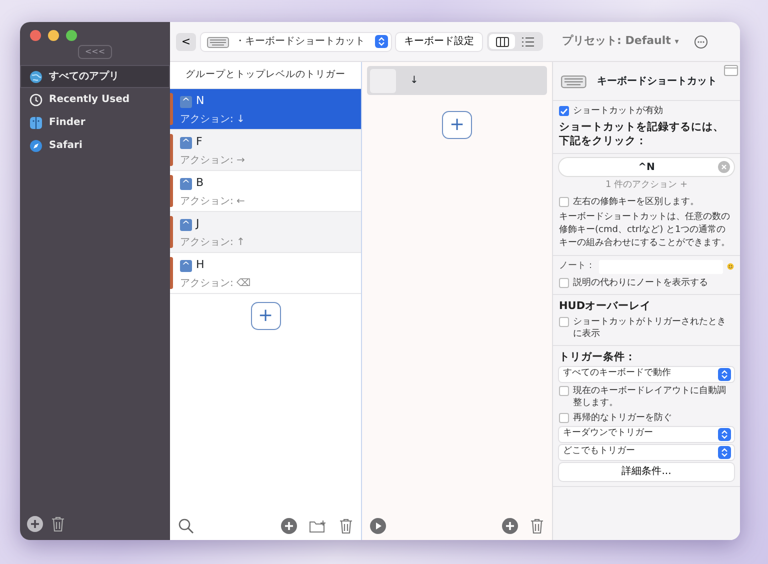  What do you see at coordinates (457, 125) in the screenshot?
I see `add-action-button: +` at bounding box center [457, 125].